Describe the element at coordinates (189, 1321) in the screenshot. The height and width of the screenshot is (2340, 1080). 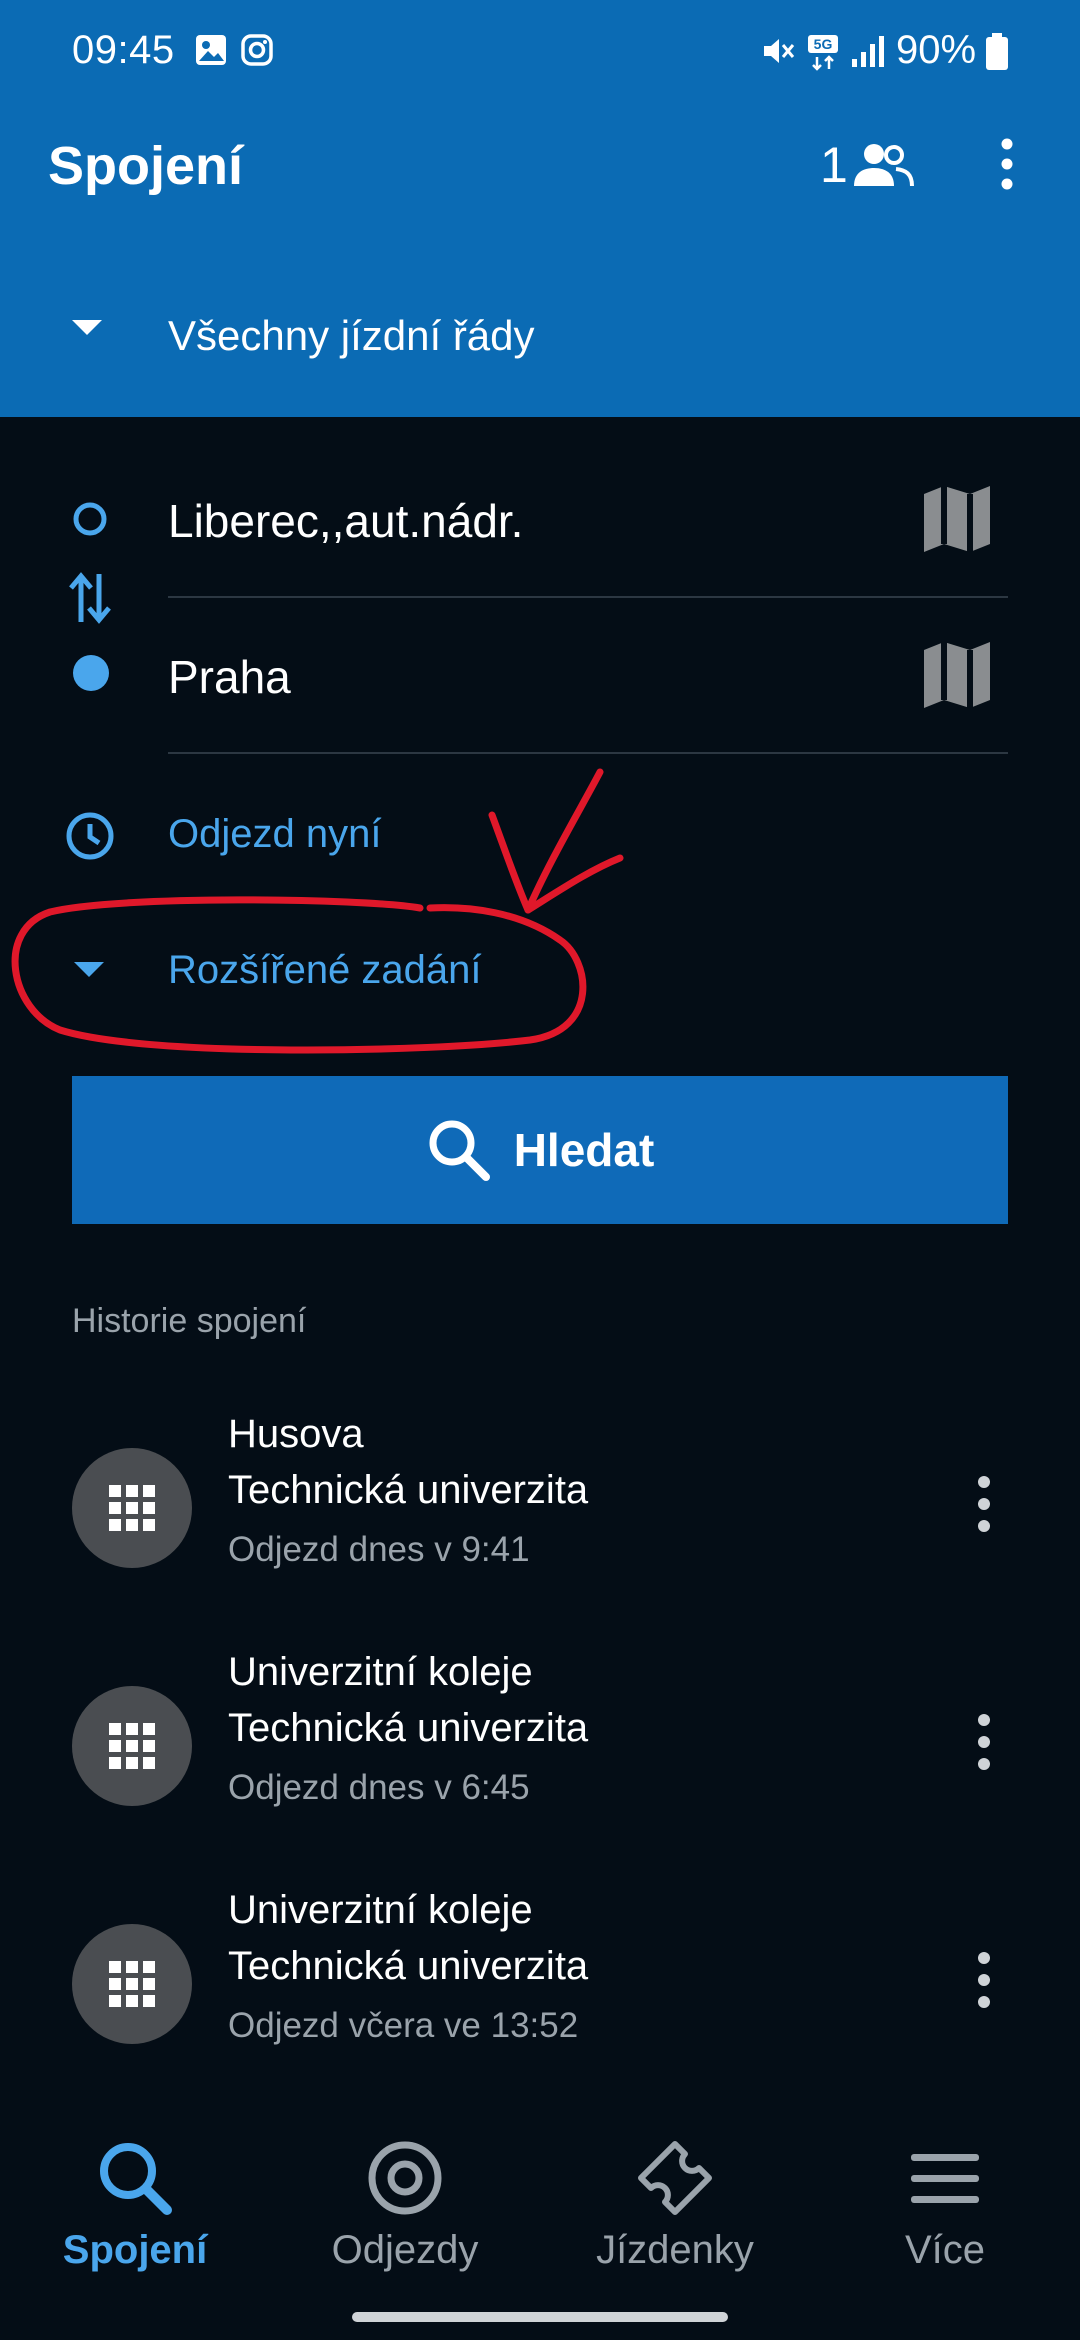
I see `history-title: Historie spojení` at that location.